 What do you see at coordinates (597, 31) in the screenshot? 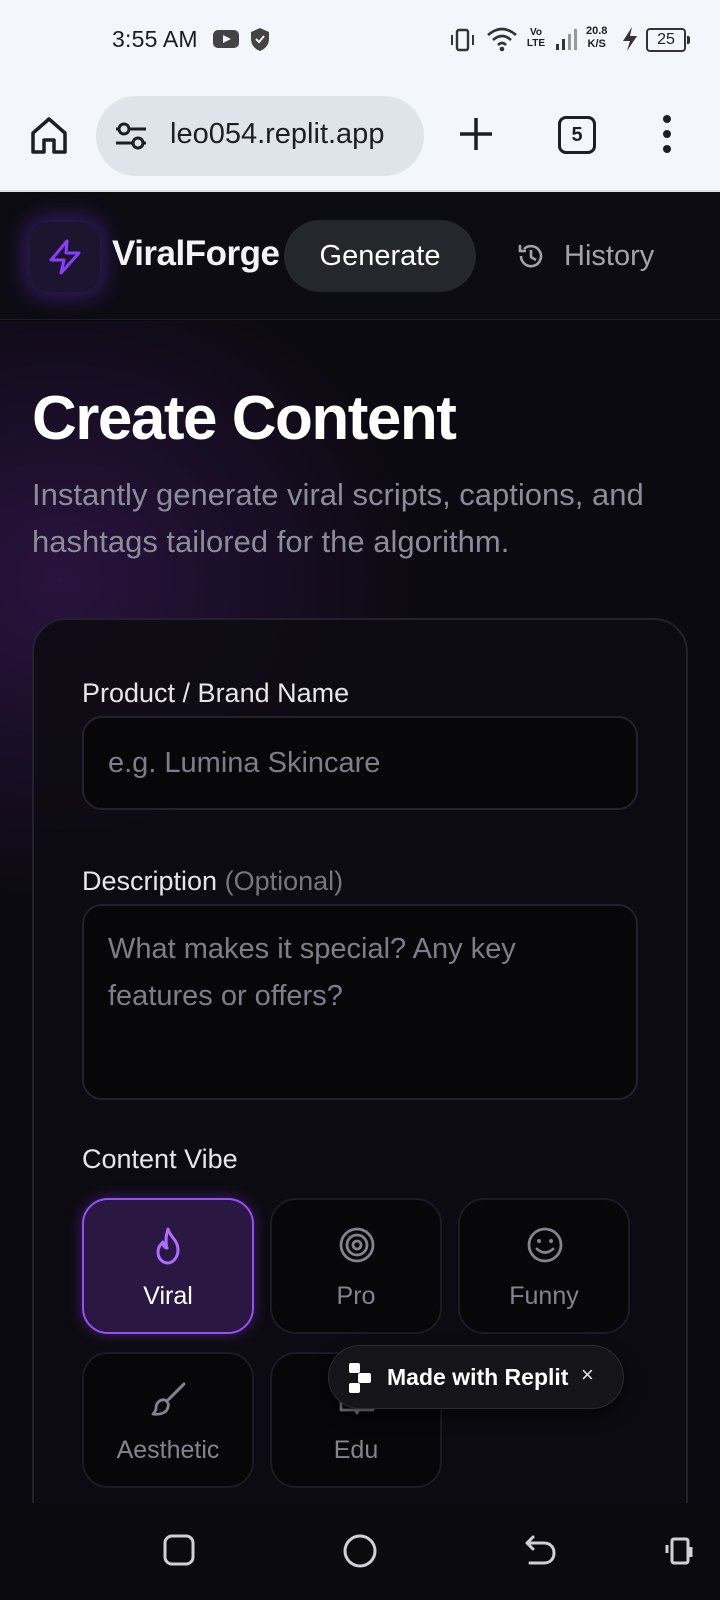
I see `speed-value: 20.8` at bounding box center [597, 31].